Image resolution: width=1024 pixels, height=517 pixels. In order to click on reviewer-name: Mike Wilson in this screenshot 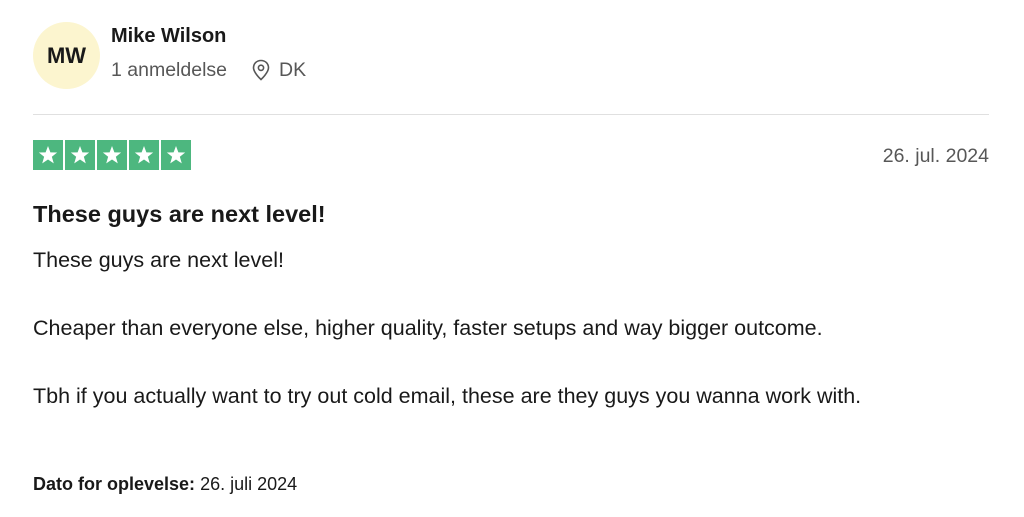, I will do `click(208, 36)`.